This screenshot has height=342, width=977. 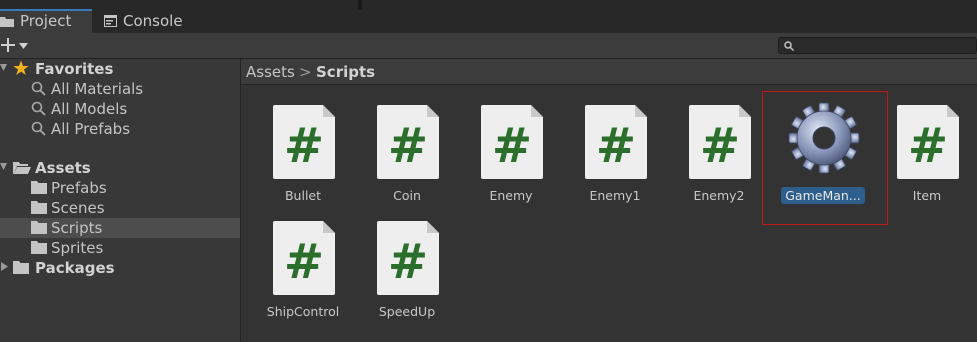 What do you see at coordinates (74, 69) in the screenshot?
I see `favorites-label: Favorites` at bounding box center [74, 69].